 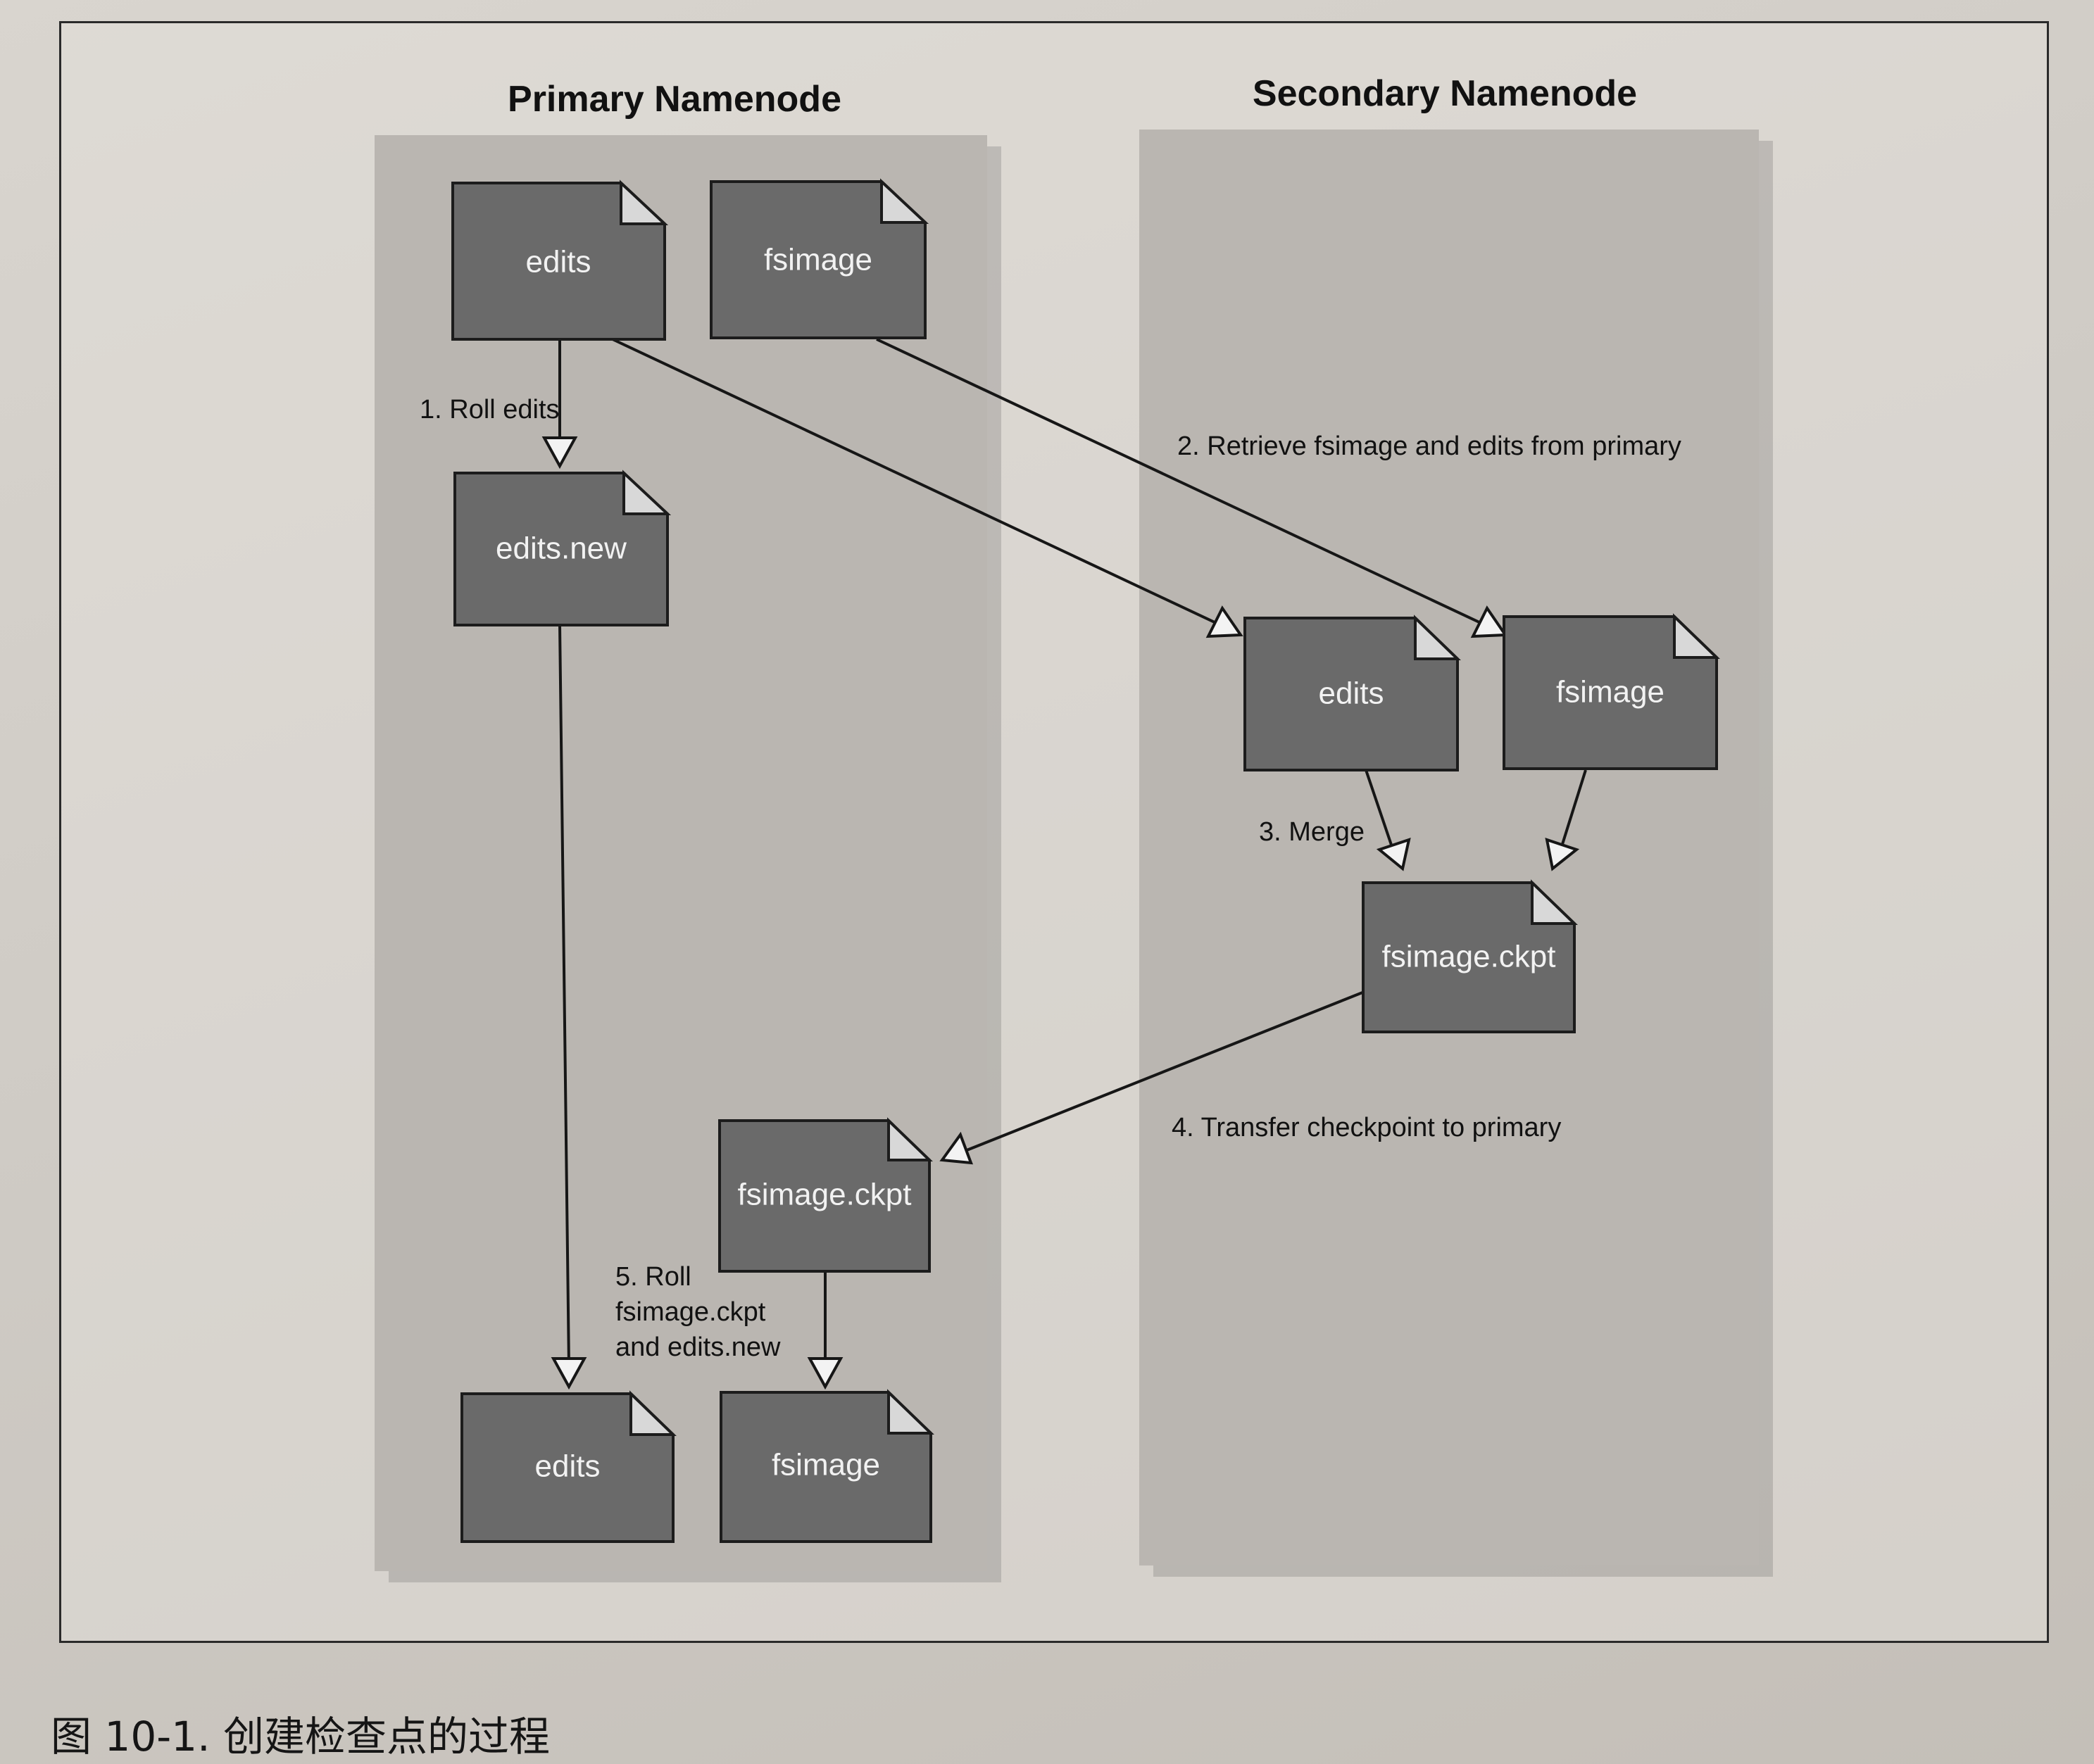 What do you see at coordinates (490, 409) in the screenshot?
I see `step-roll-edits: 1. Roll edits` at bounding box center [490, 409].